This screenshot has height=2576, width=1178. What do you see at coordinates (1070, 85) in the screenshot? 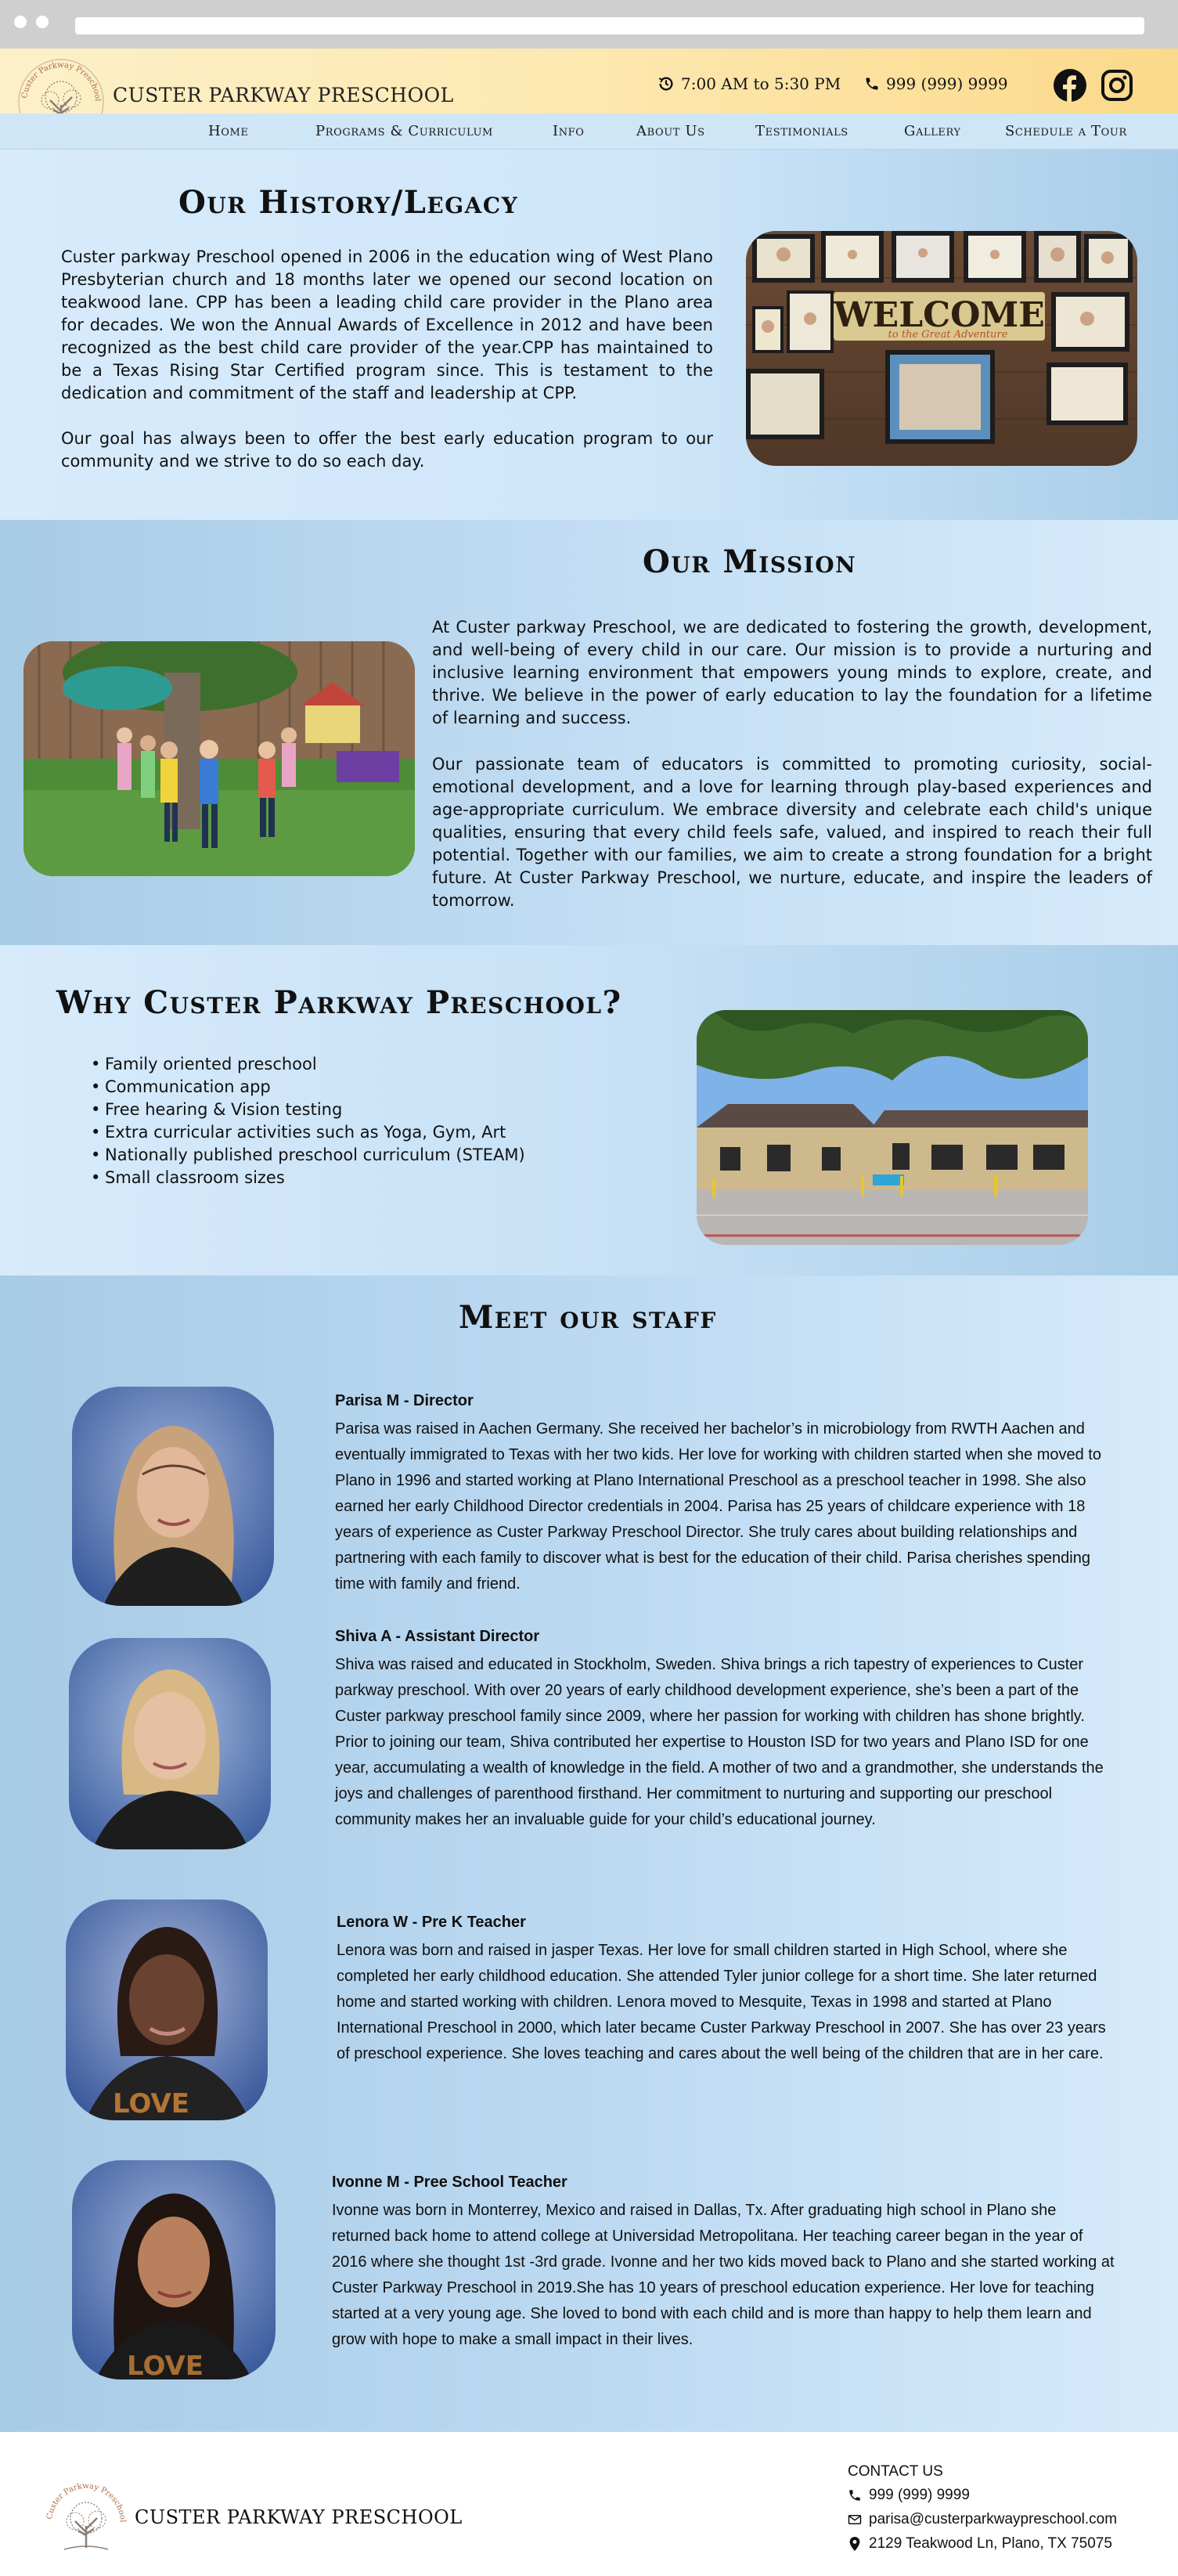
I see `facebook-icon` at bounding box center [1070, 85].